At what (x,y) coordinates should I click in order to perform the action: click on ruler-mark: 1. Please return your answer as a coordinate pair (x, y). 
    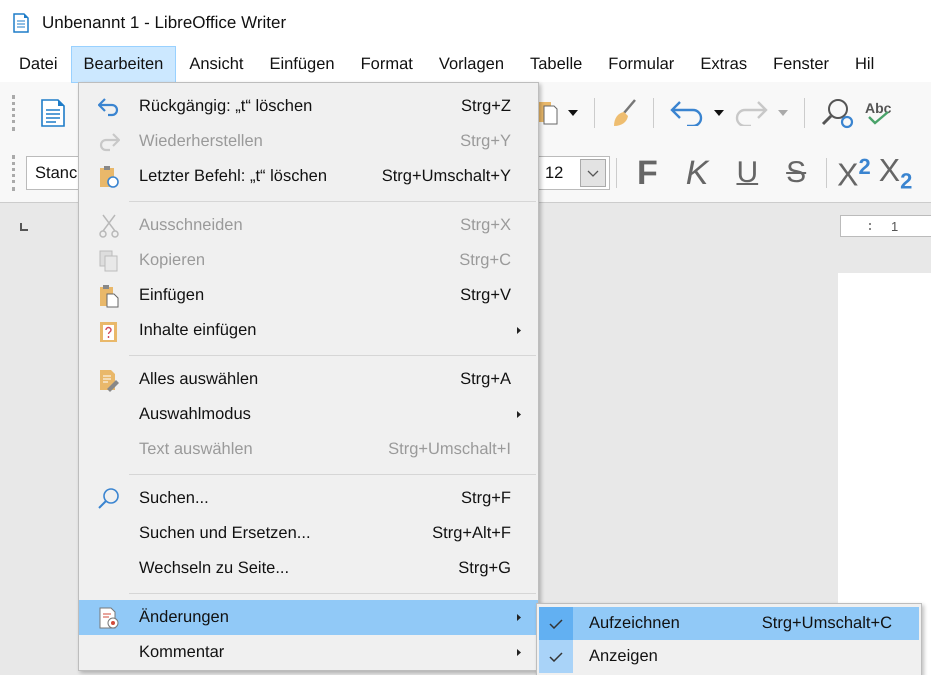
    Looking at the image, I should click on (894, 226).